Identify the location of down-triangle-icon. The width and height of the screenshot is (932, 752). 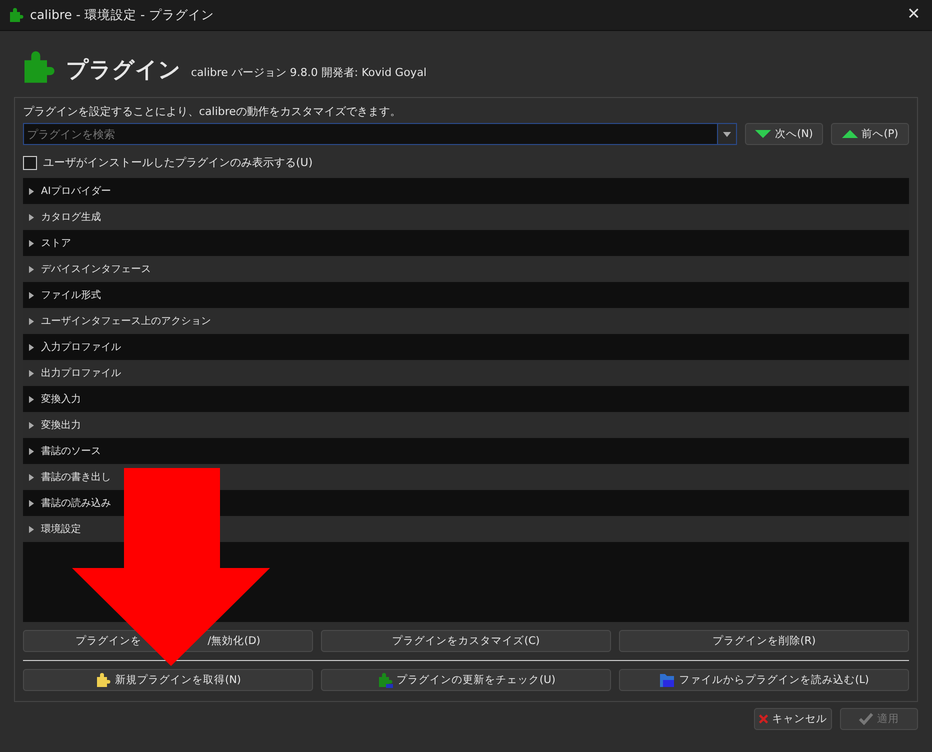
(762, 134).